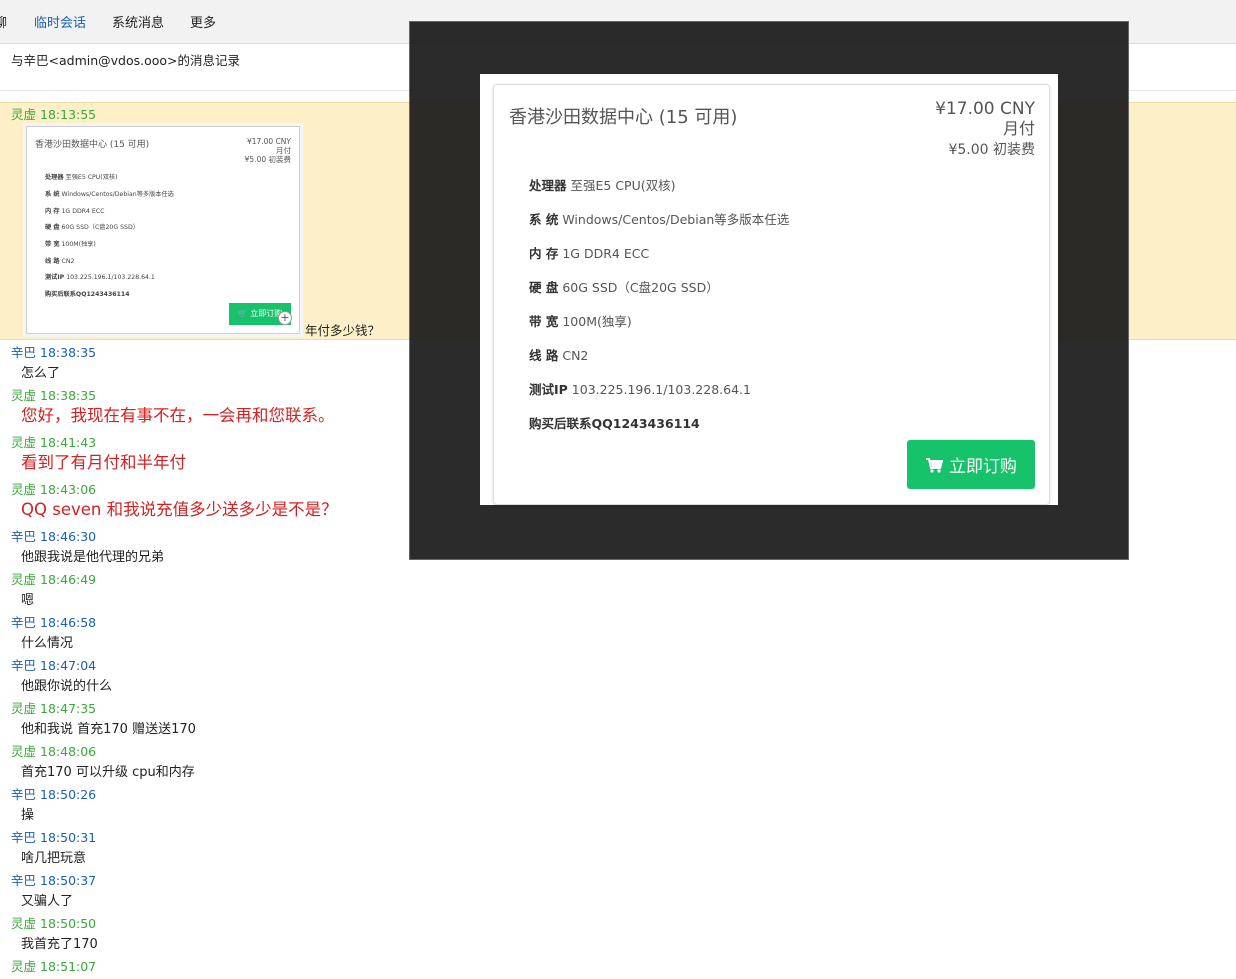  What do you see at coordinates (68, 665) in the screenshot?
I see `message-time: 18:47:04` at bounding box center [68, 665].